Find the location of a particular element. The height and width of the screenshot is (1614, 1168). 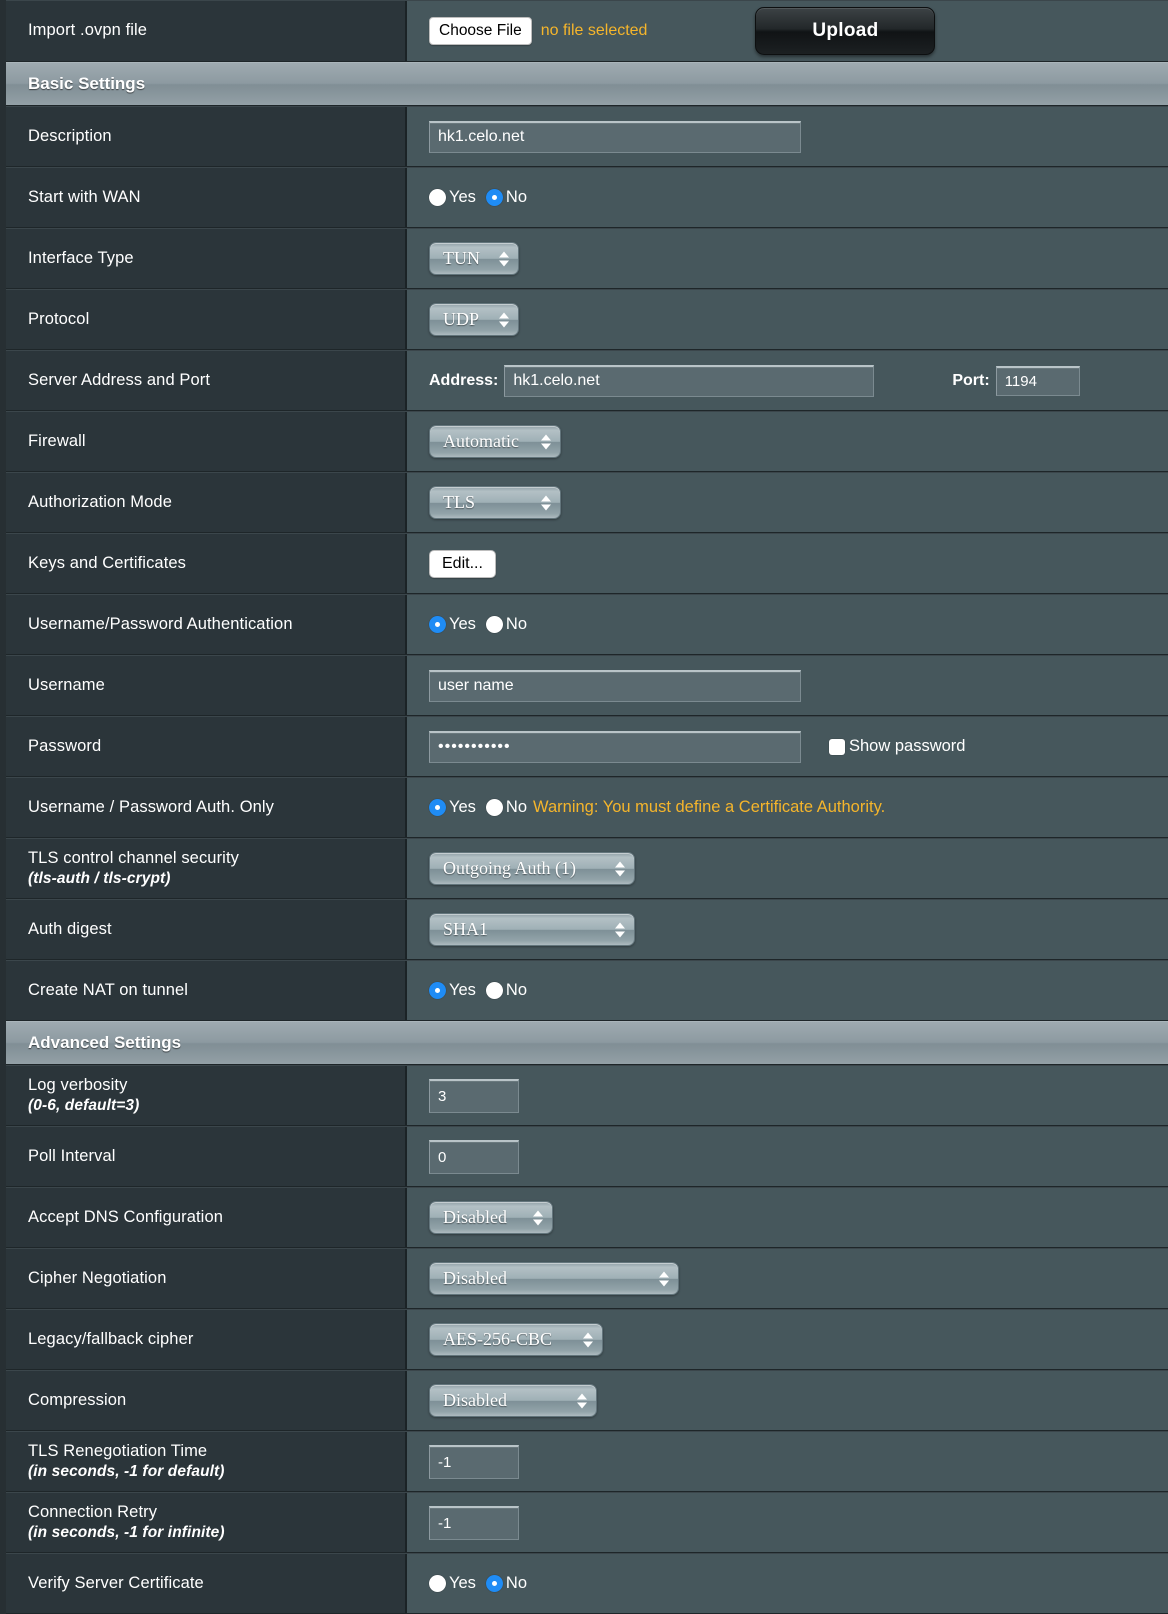

row-field-log-verbosity is located at coordinates (787, 1095).